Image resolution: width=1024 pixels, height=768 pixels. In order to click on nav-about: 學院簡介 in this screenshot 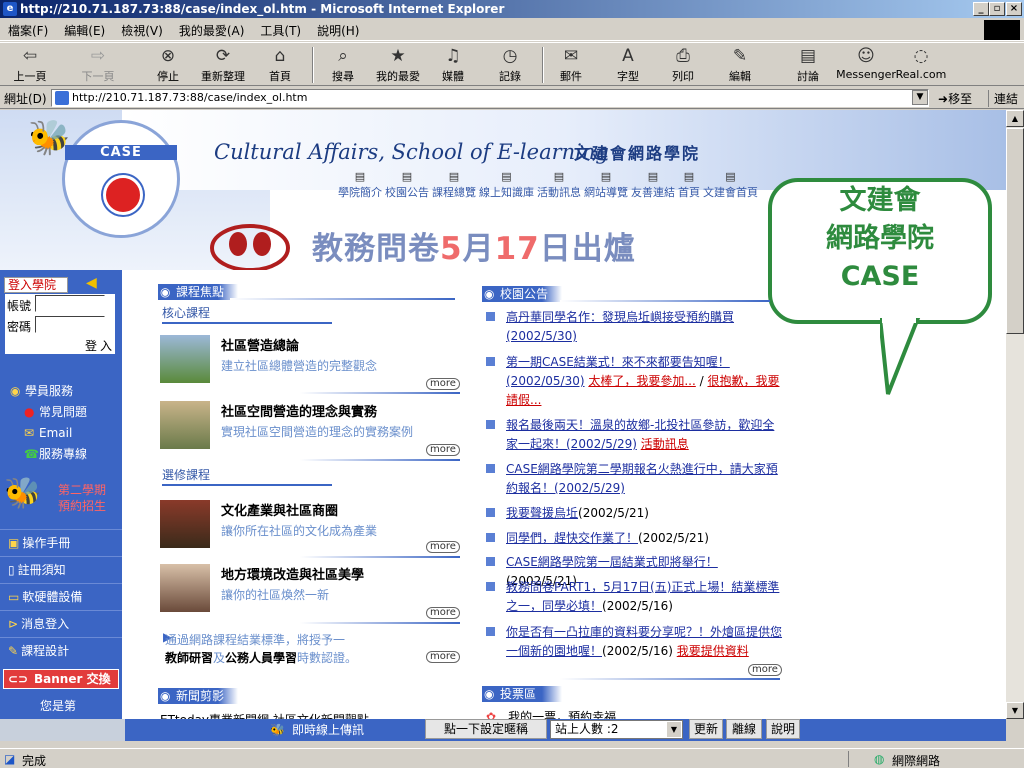, I will do `click(360, 186)`.